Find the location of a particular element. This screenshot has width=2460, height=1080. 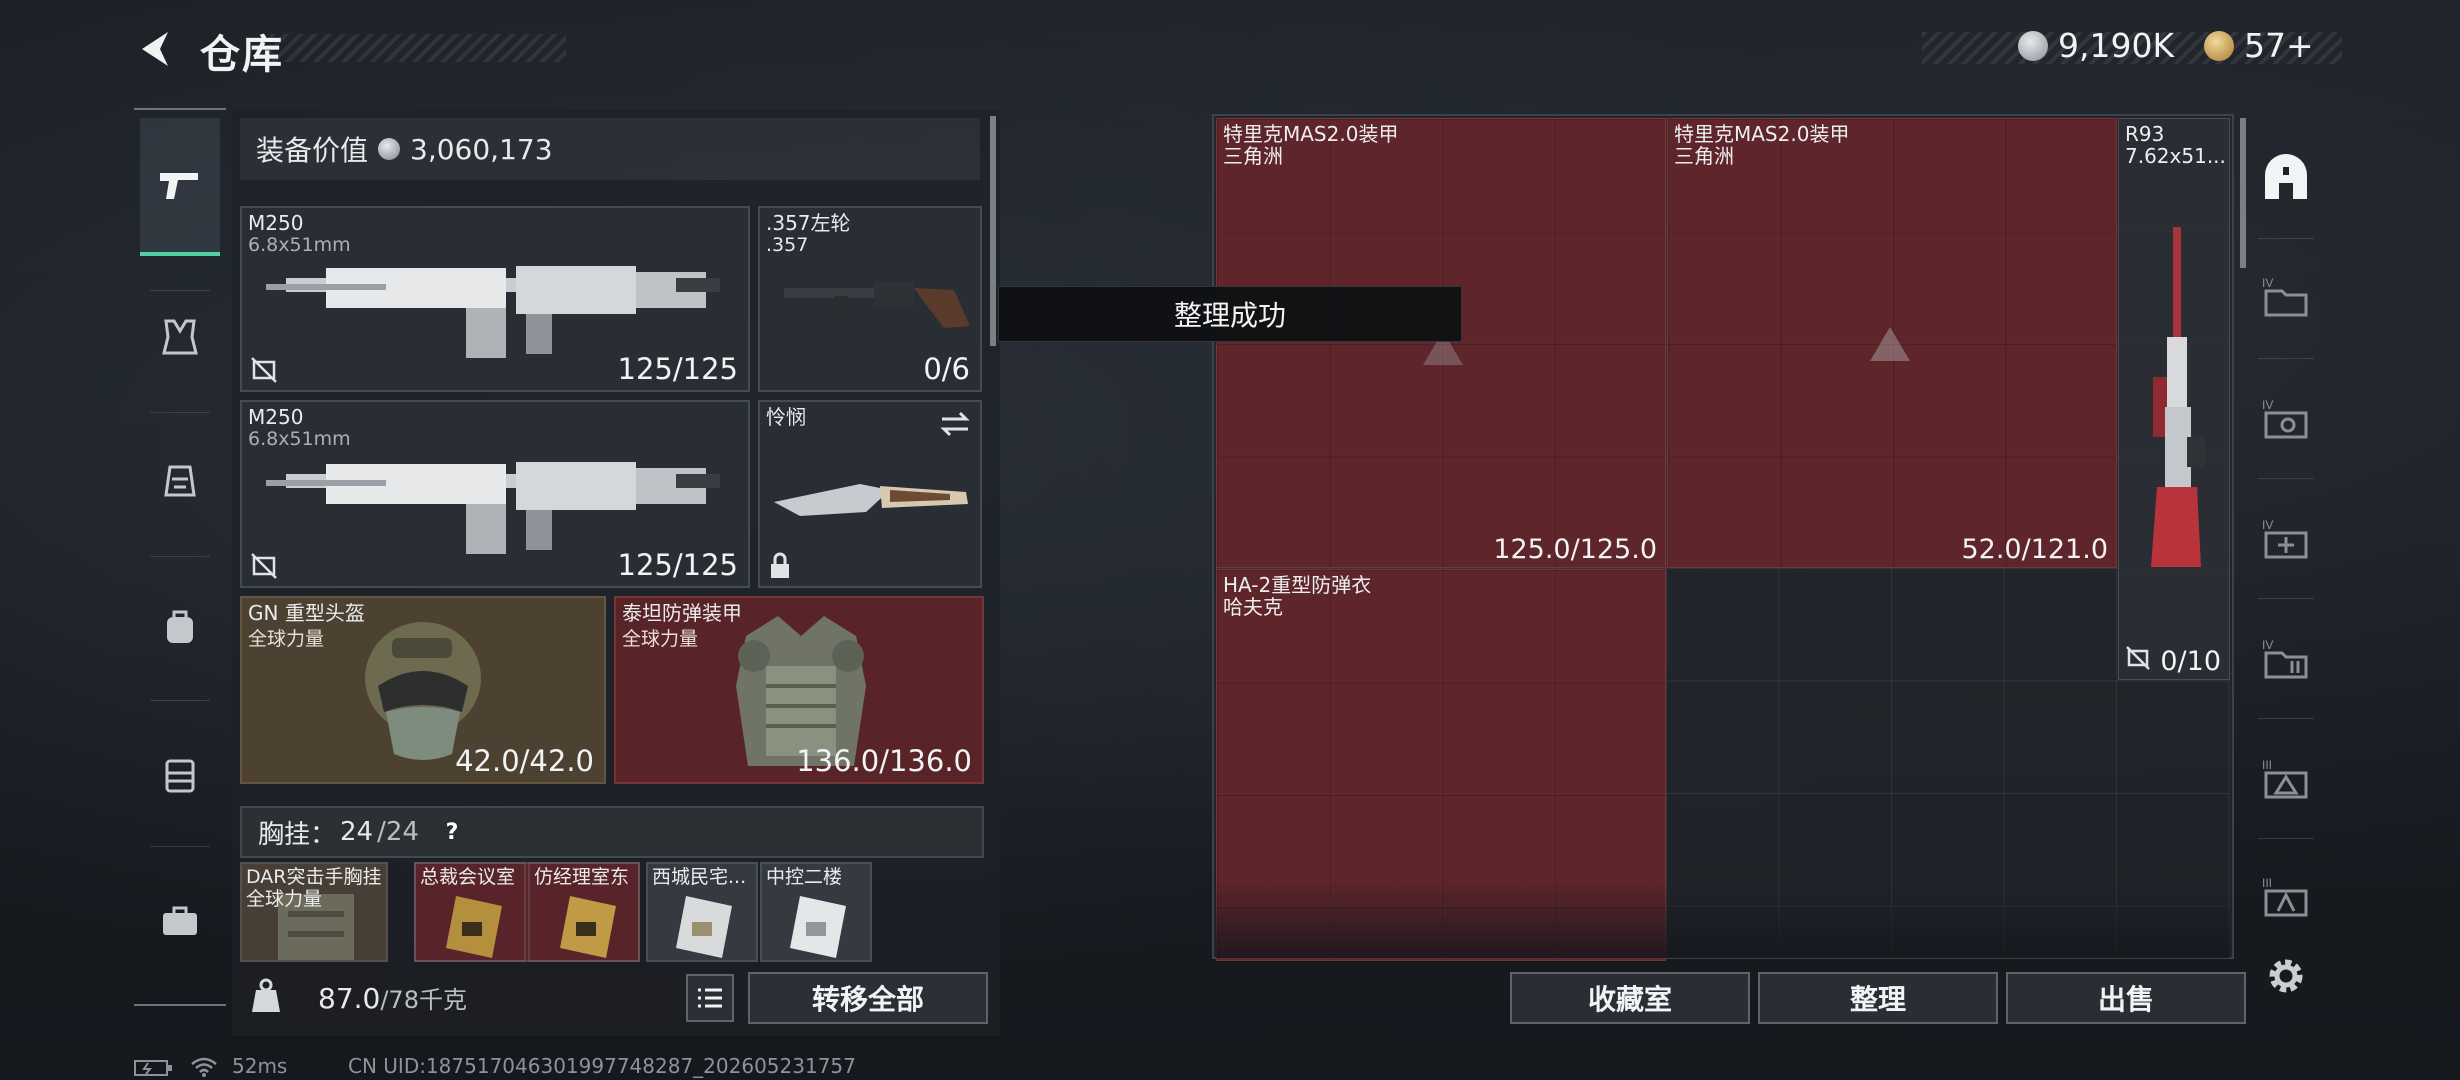

item-name: HA-2重型防弹衣 is located at coordinates (1297, 585).